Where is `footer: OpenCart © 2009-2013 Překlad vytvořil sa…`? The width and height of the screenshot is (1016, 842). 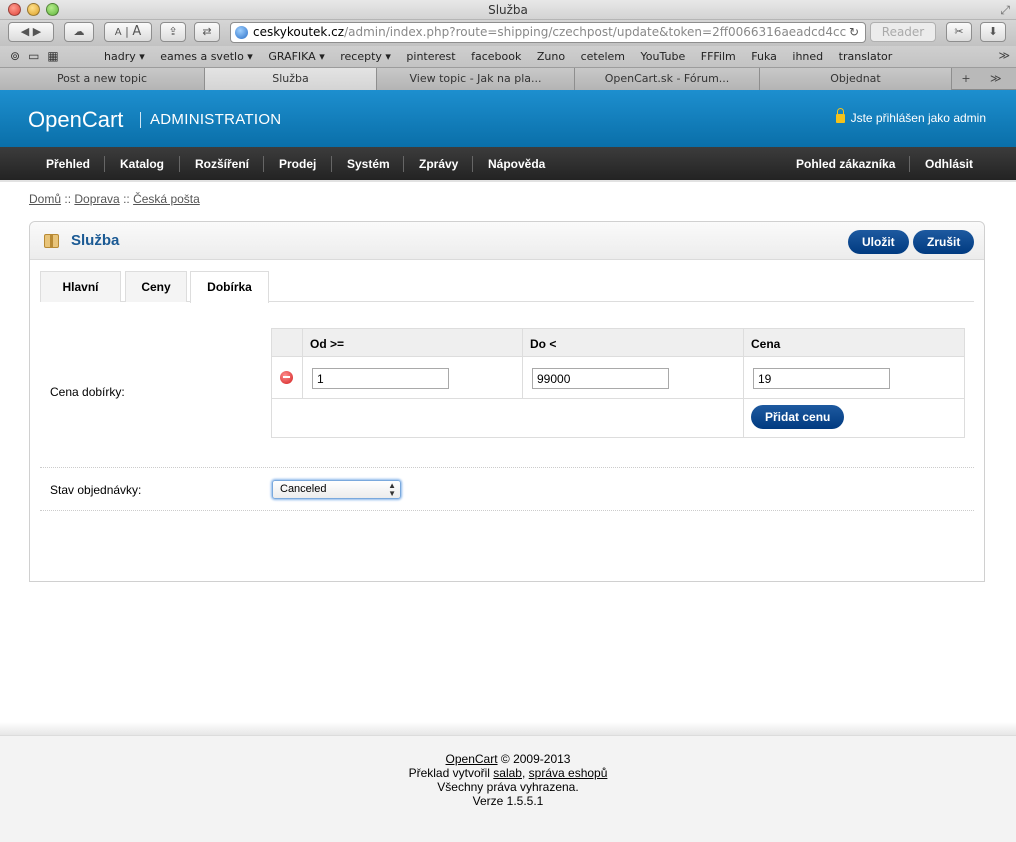 footer: OpenCart © 2009-2013 Překlad vytvořil sa… is located at coordinates (508, 789).